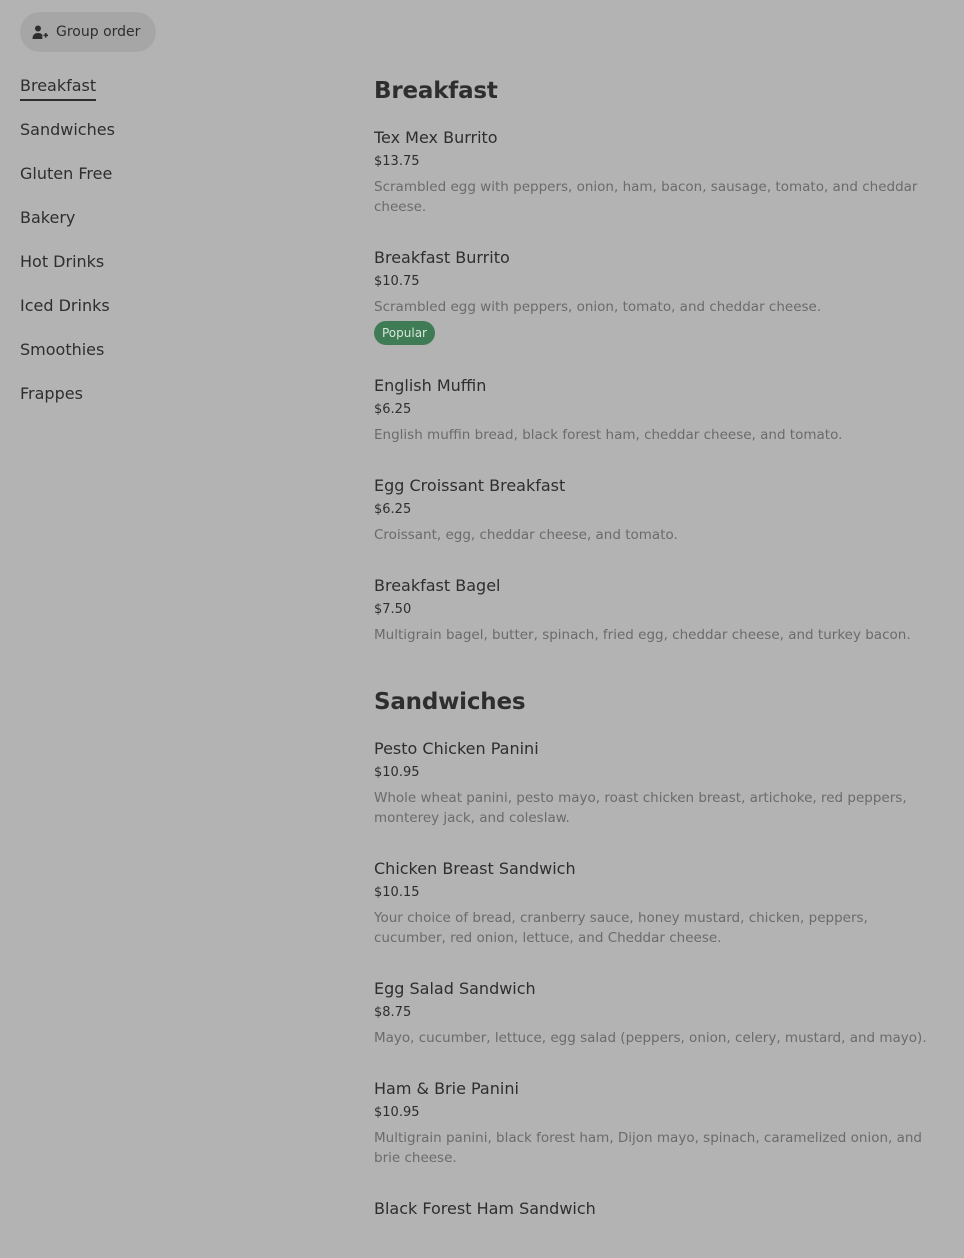 This screenshot has height=1258, width=964. What do you see at coordinates (65, 305) in the screenshot?
I see `sidebar-item-label: Iced Drinks` at bounding box center [65, 305].